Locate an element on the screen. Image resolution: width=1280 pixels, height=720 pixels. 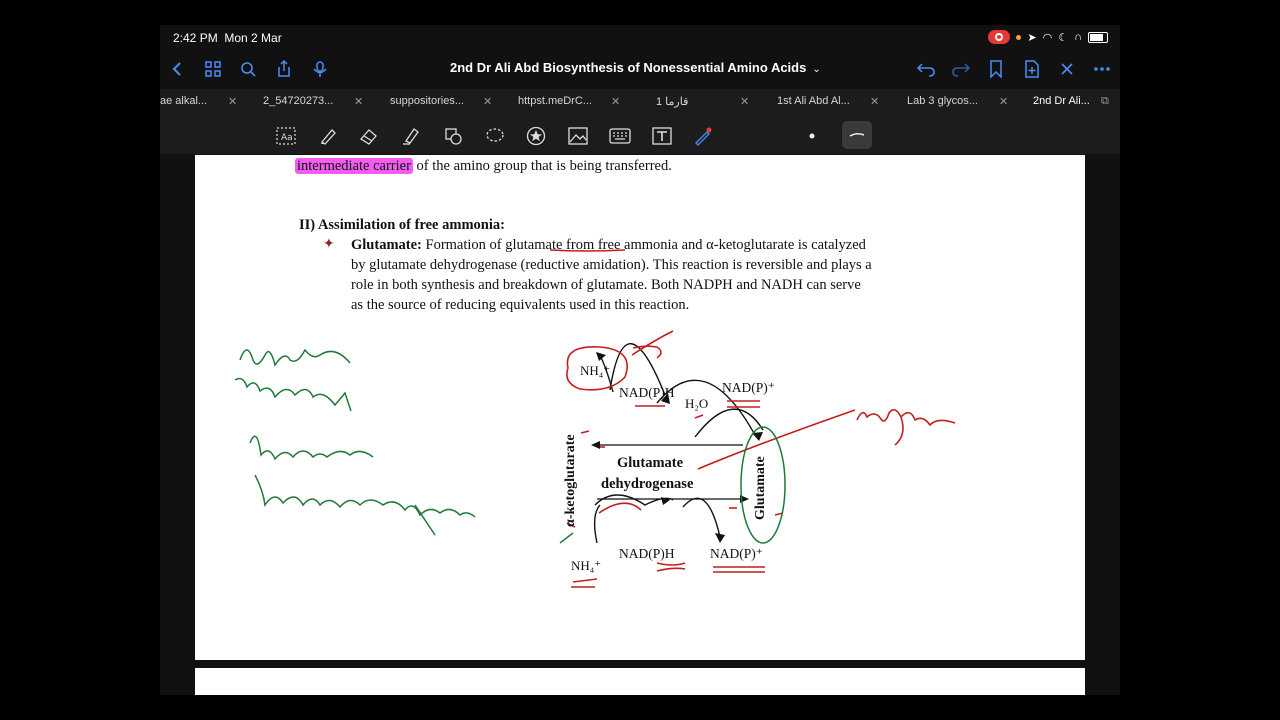
battery-icon is located at coordinates (1098, 37).